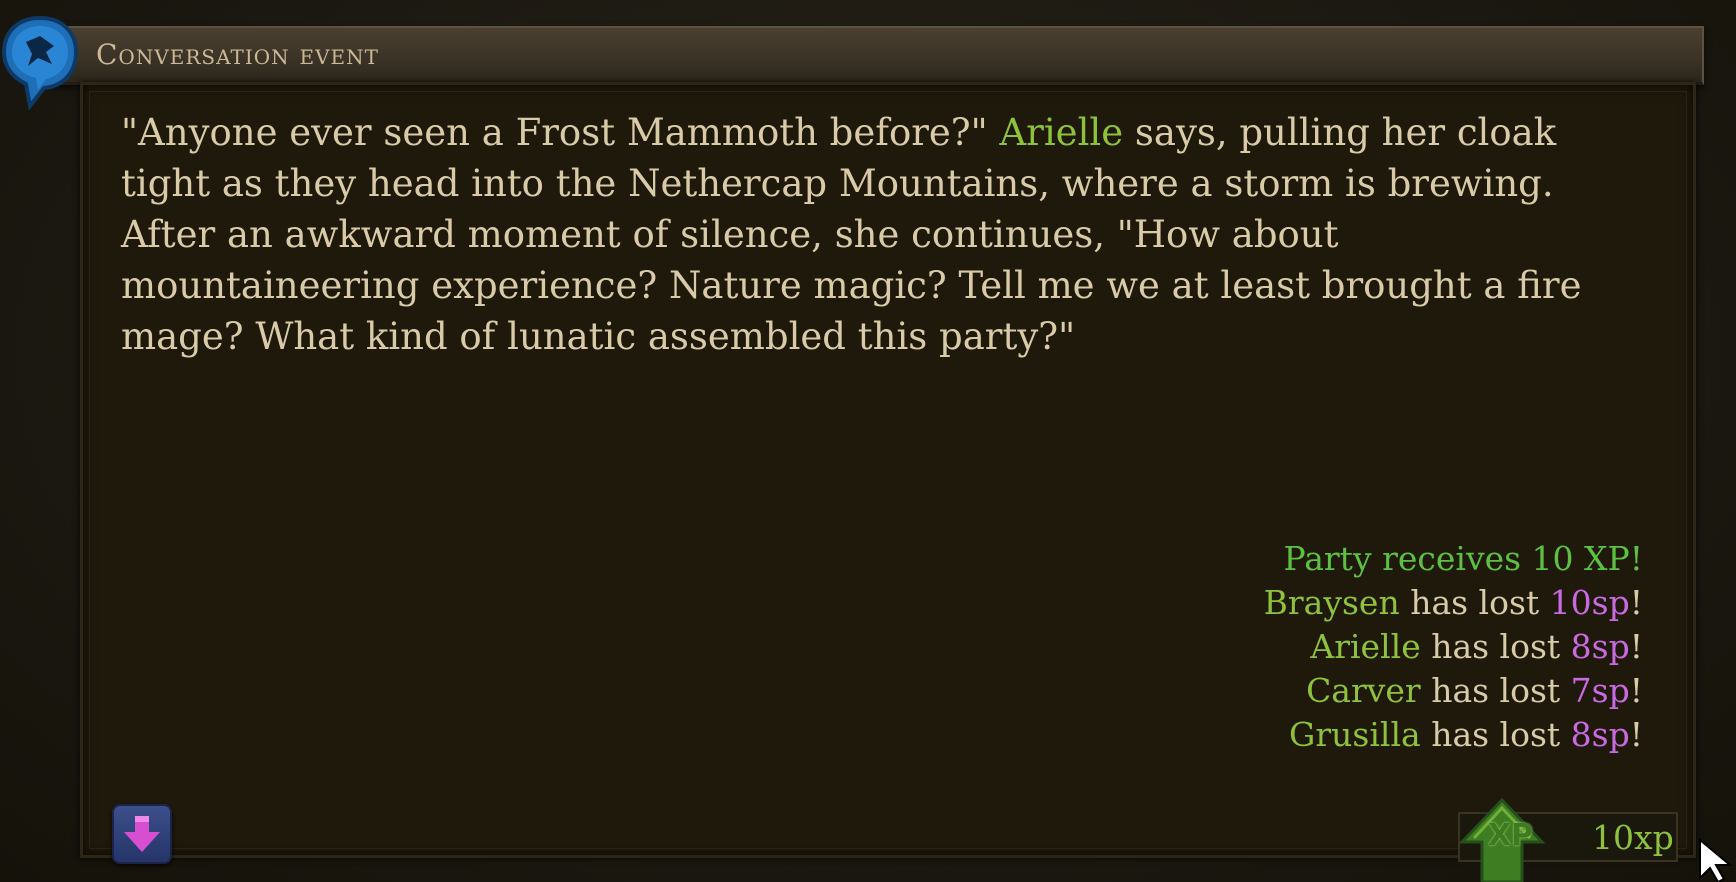 The height and width of the screenshot is (882, 1736). Describe the element at coordinates (1463, 558) in the screenshot. I see `xp-reward-line: Party receives 10 XP!` at that location.